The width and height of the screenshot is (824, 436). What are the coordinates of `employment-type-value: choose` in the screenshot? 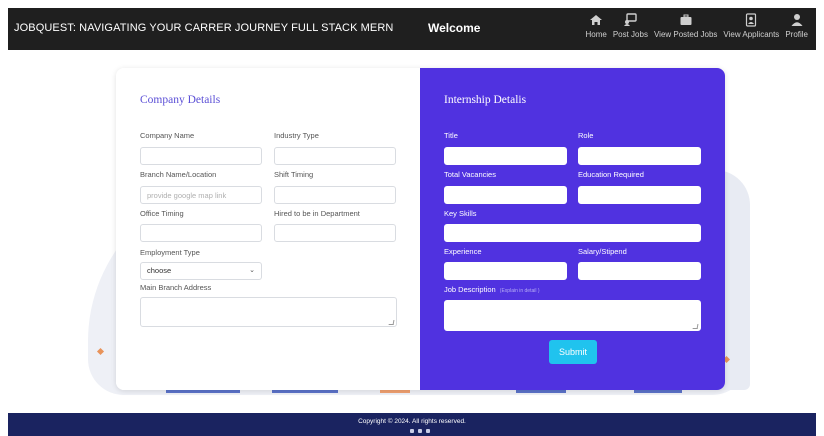 It's located at (159, 270).